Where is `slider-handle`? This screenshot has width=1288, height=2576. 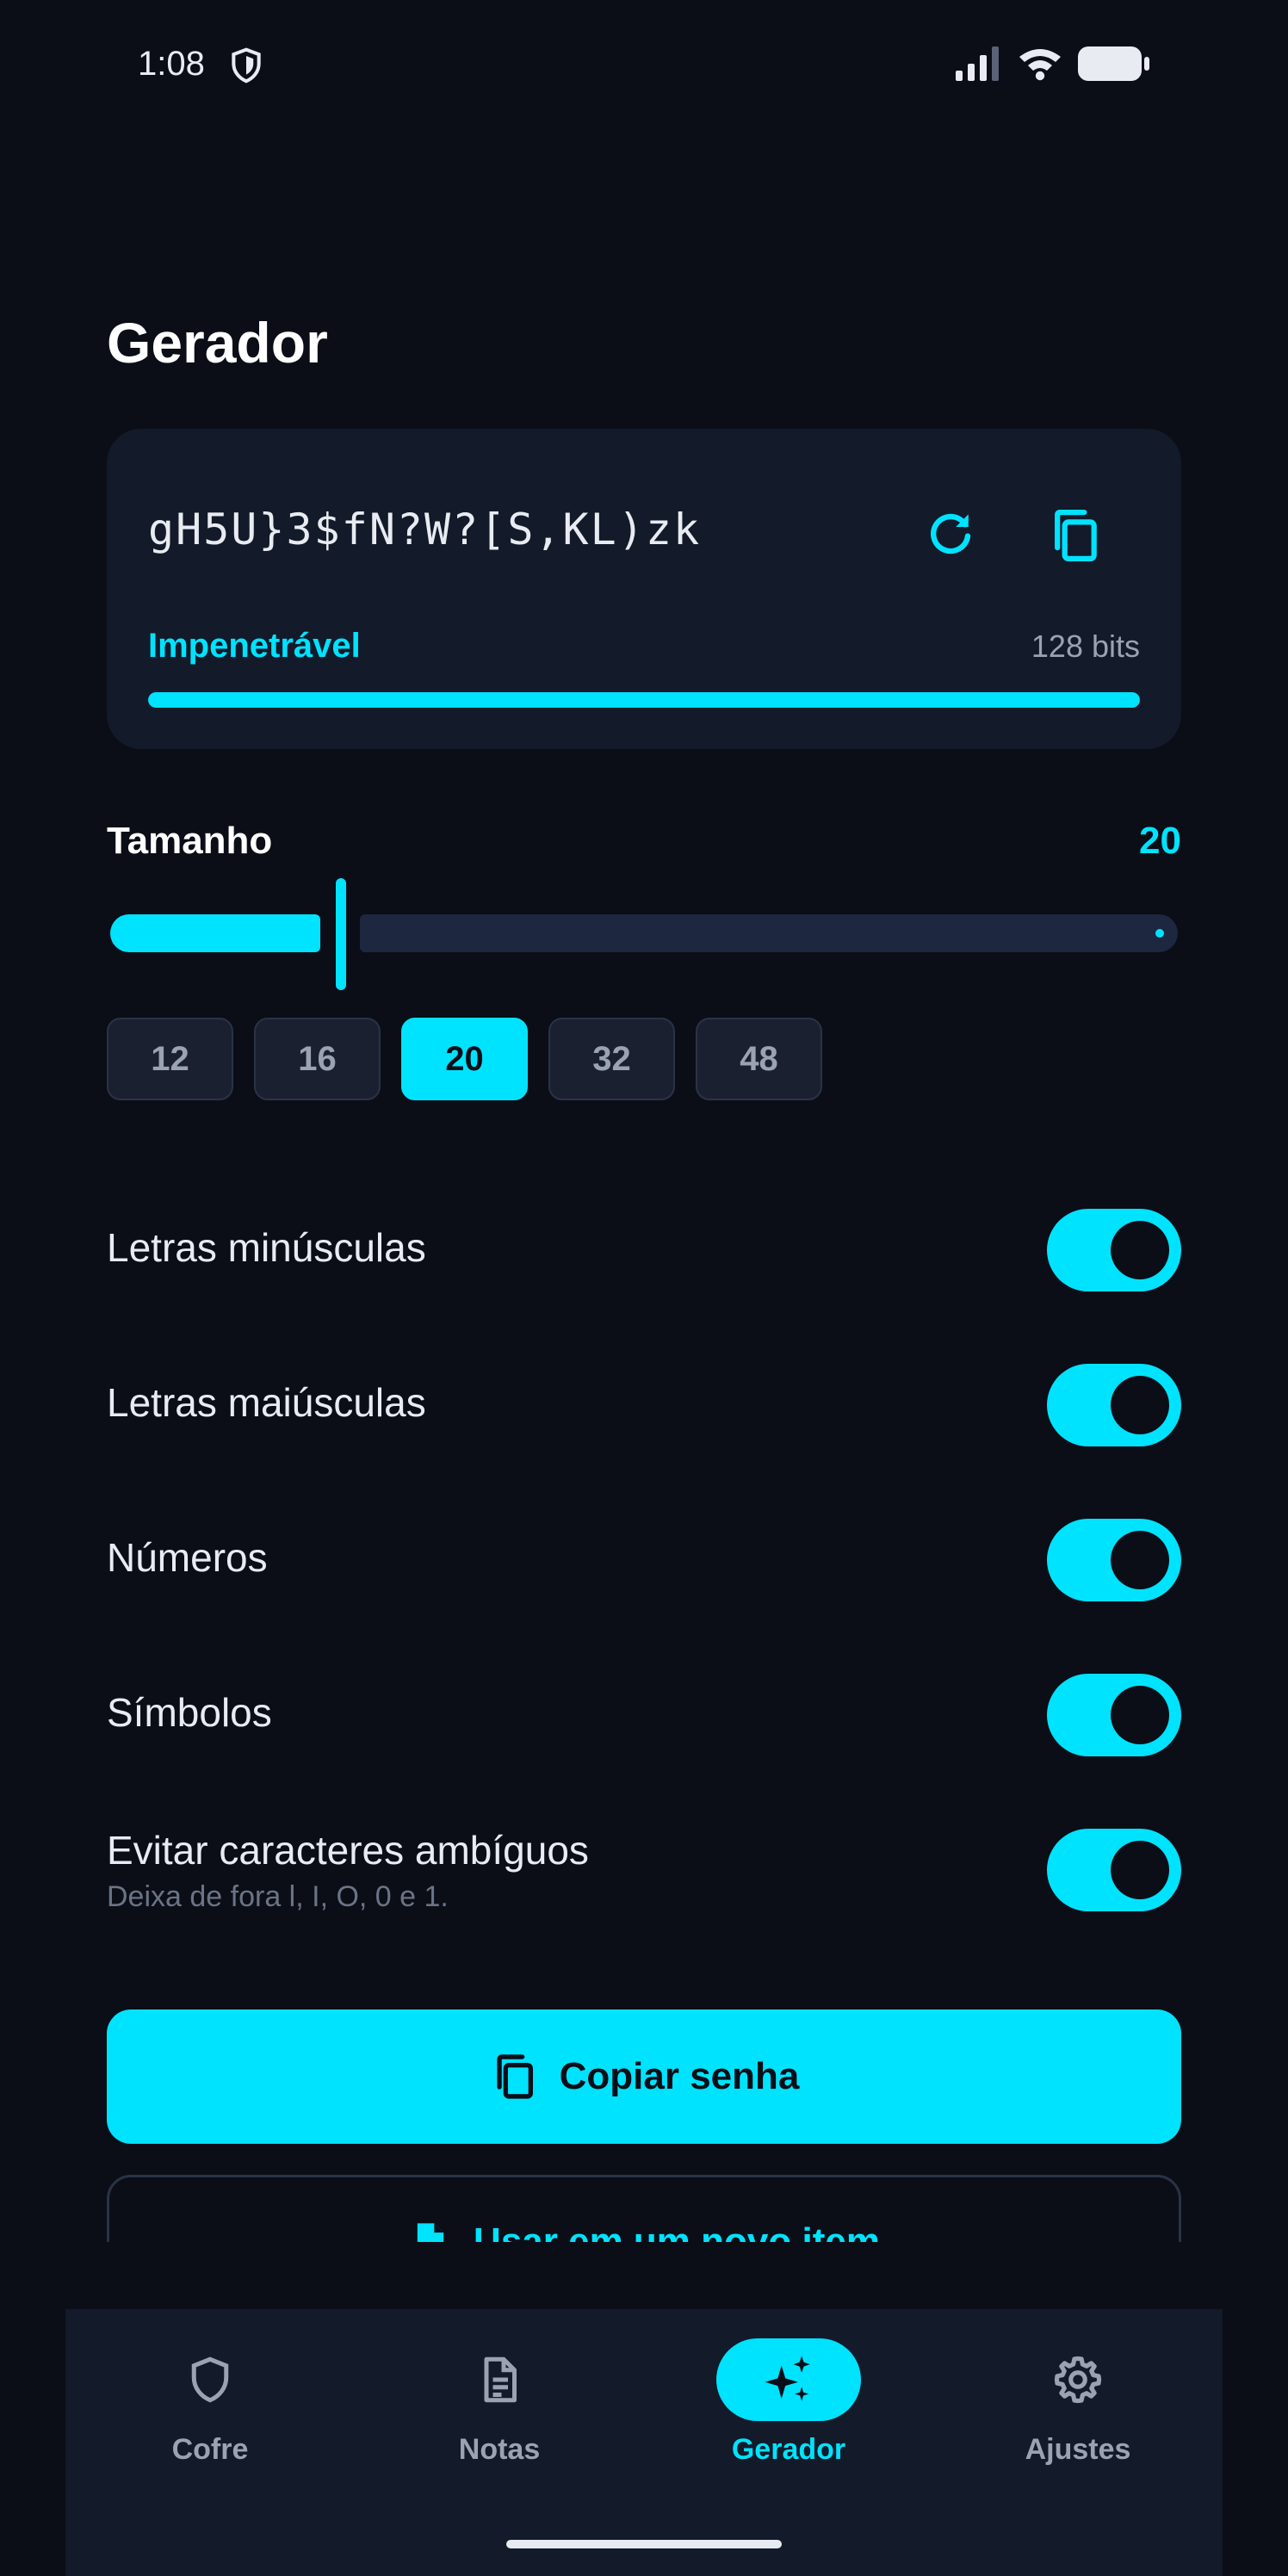
slider-handle is located at coordinates (341, 934).